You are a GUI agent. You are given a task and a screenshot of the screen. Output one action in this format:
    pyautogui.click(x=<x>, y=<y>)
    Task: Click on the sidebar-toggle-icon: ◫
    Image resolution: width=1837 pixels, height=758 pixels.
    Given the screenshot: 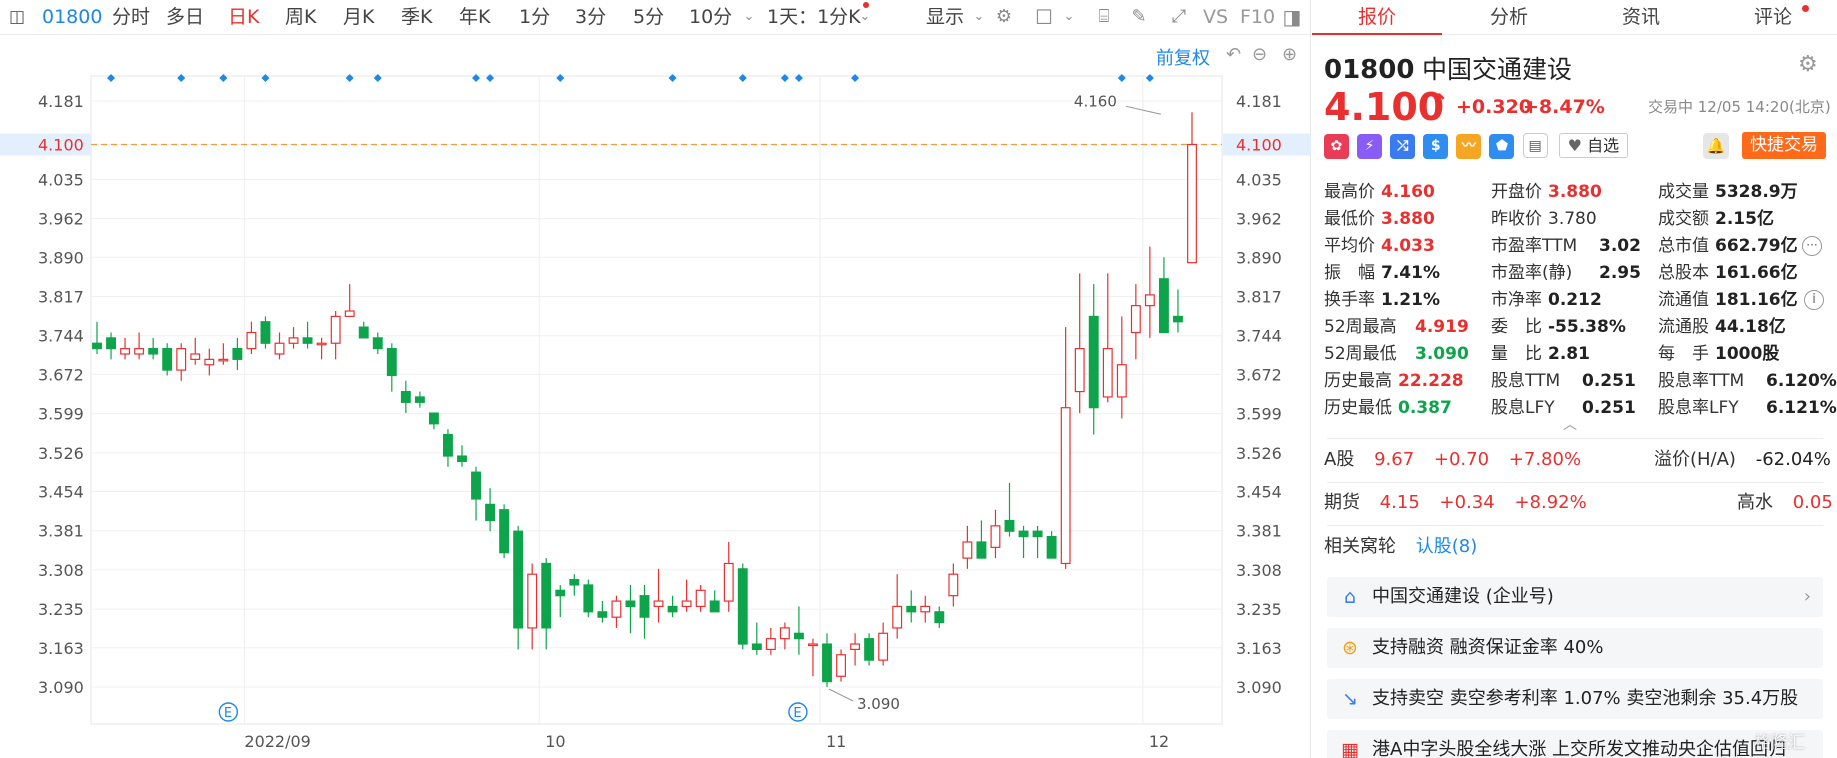 What is the action you would take?
    pyautogui.click(x=17, y=17)
    